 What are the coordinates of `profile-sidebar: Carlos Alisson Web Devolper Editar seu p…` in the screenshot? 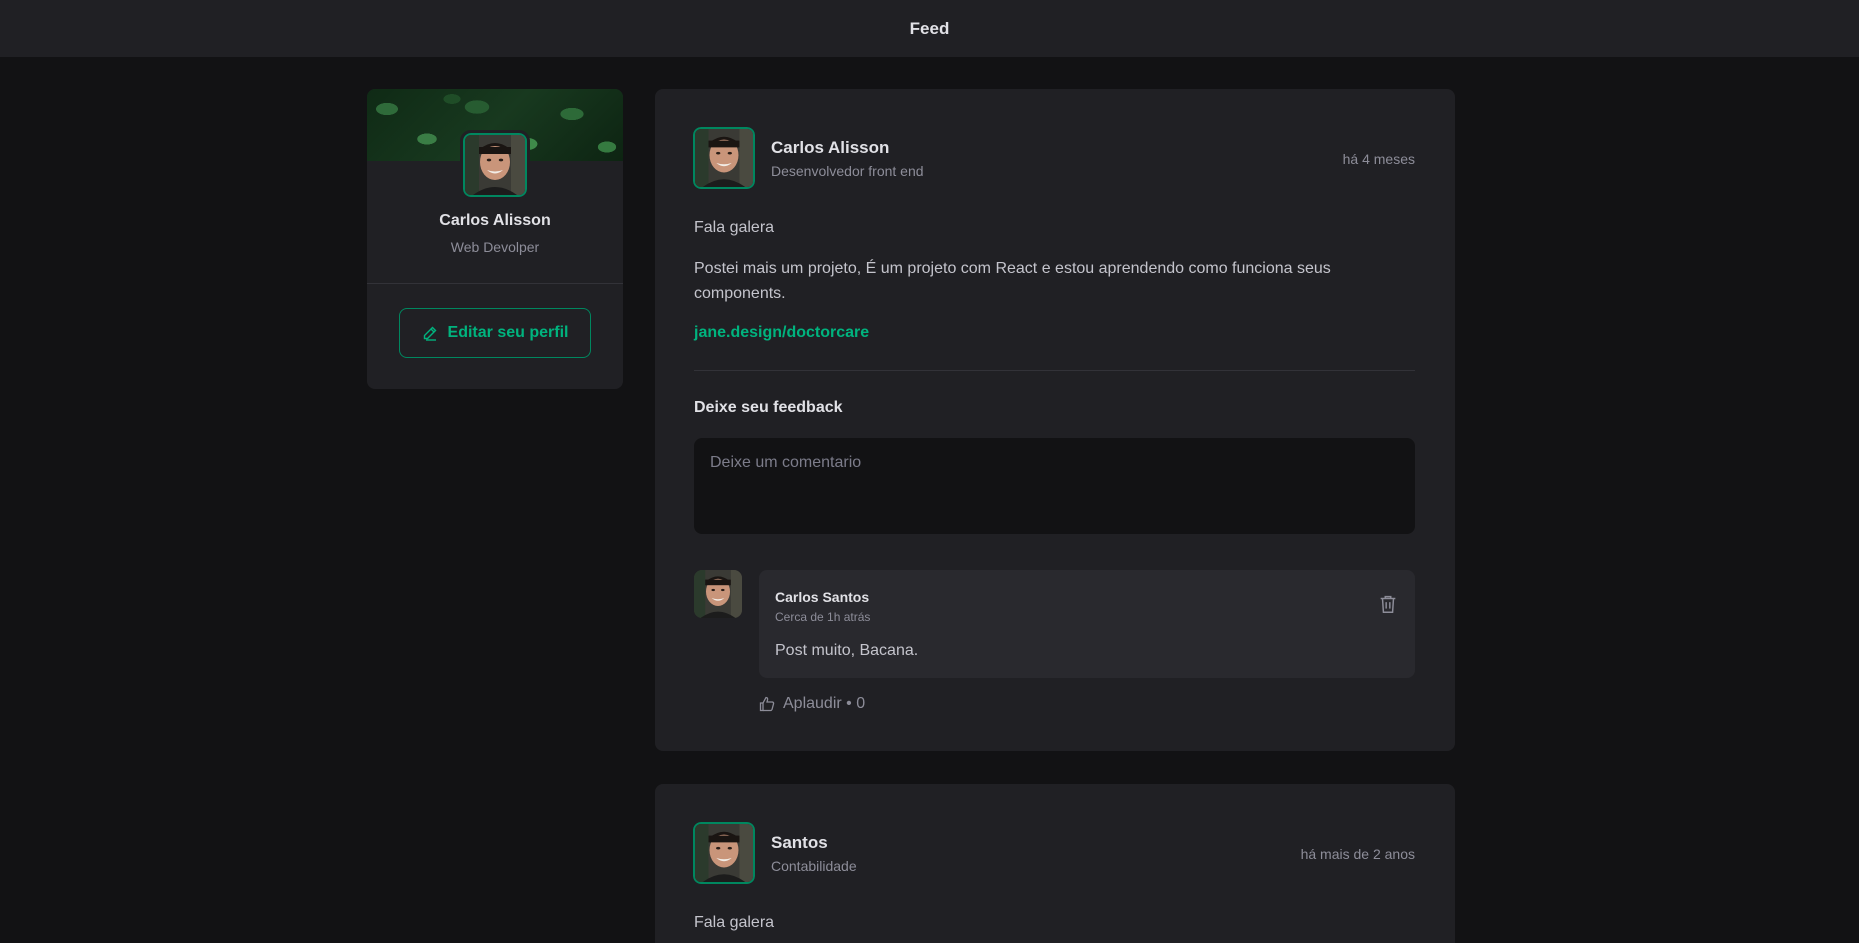 It's located at (495, 239).